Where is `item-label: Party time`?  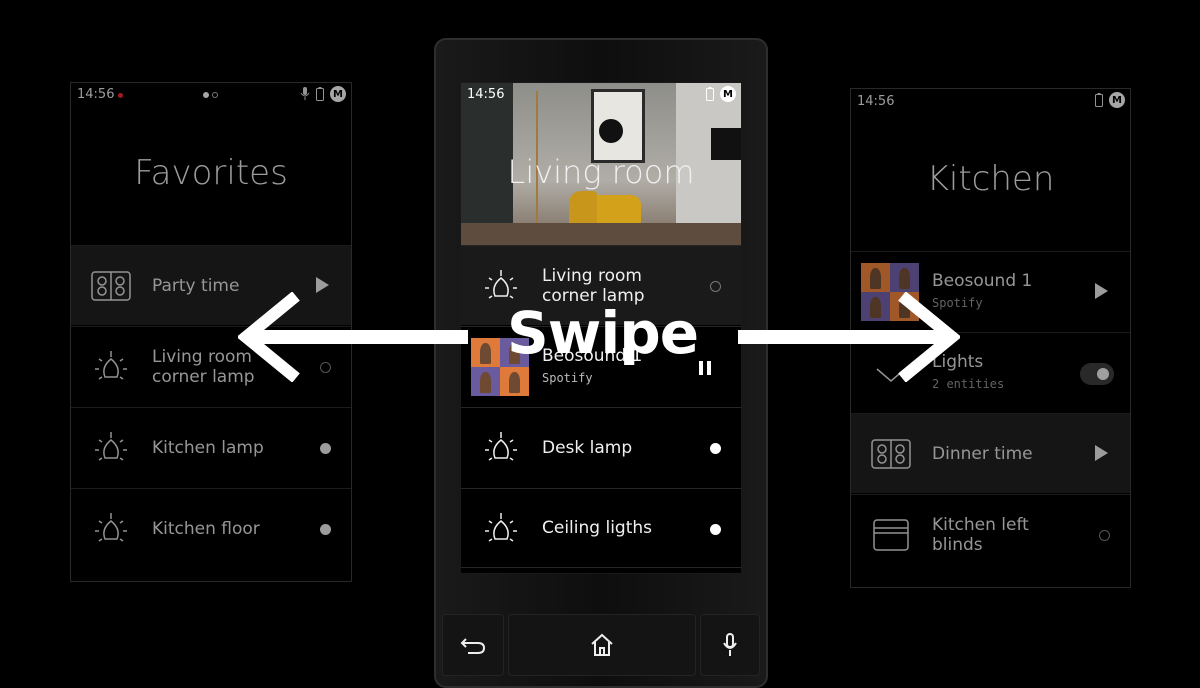 item-label: Party time is located at coordinates (196, 285).